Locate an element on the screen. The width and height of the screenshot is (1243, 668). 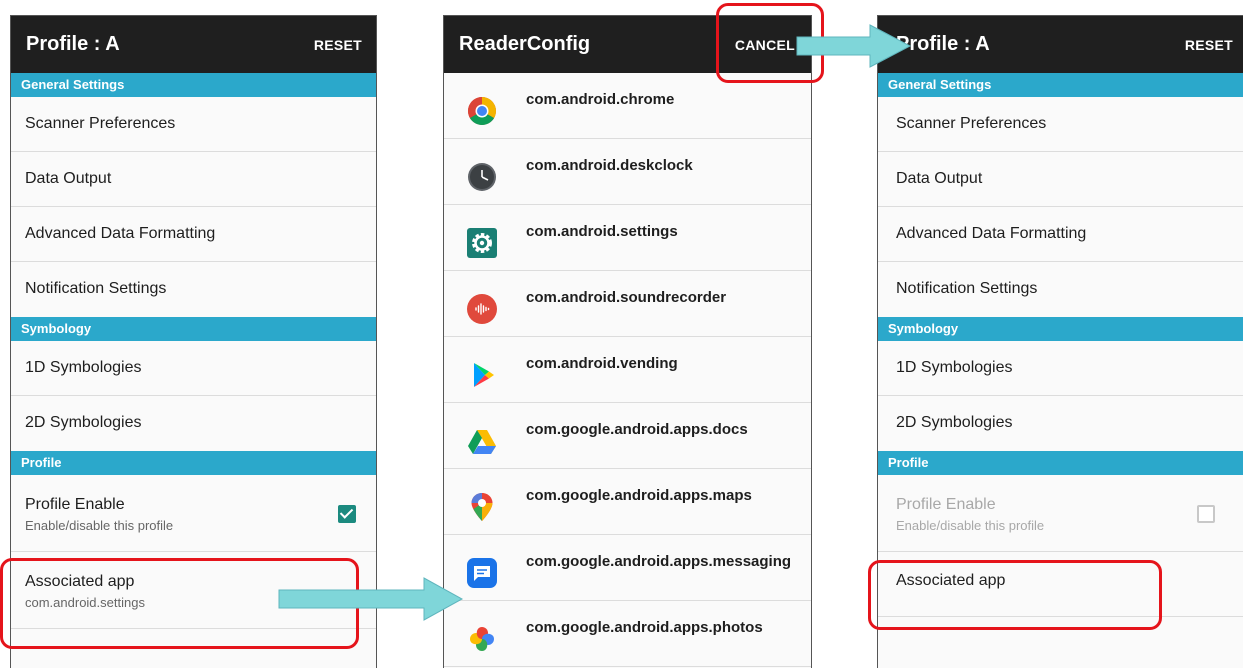
app-package-name: com.android.soundrecorder is located at coordinates (626, 297).